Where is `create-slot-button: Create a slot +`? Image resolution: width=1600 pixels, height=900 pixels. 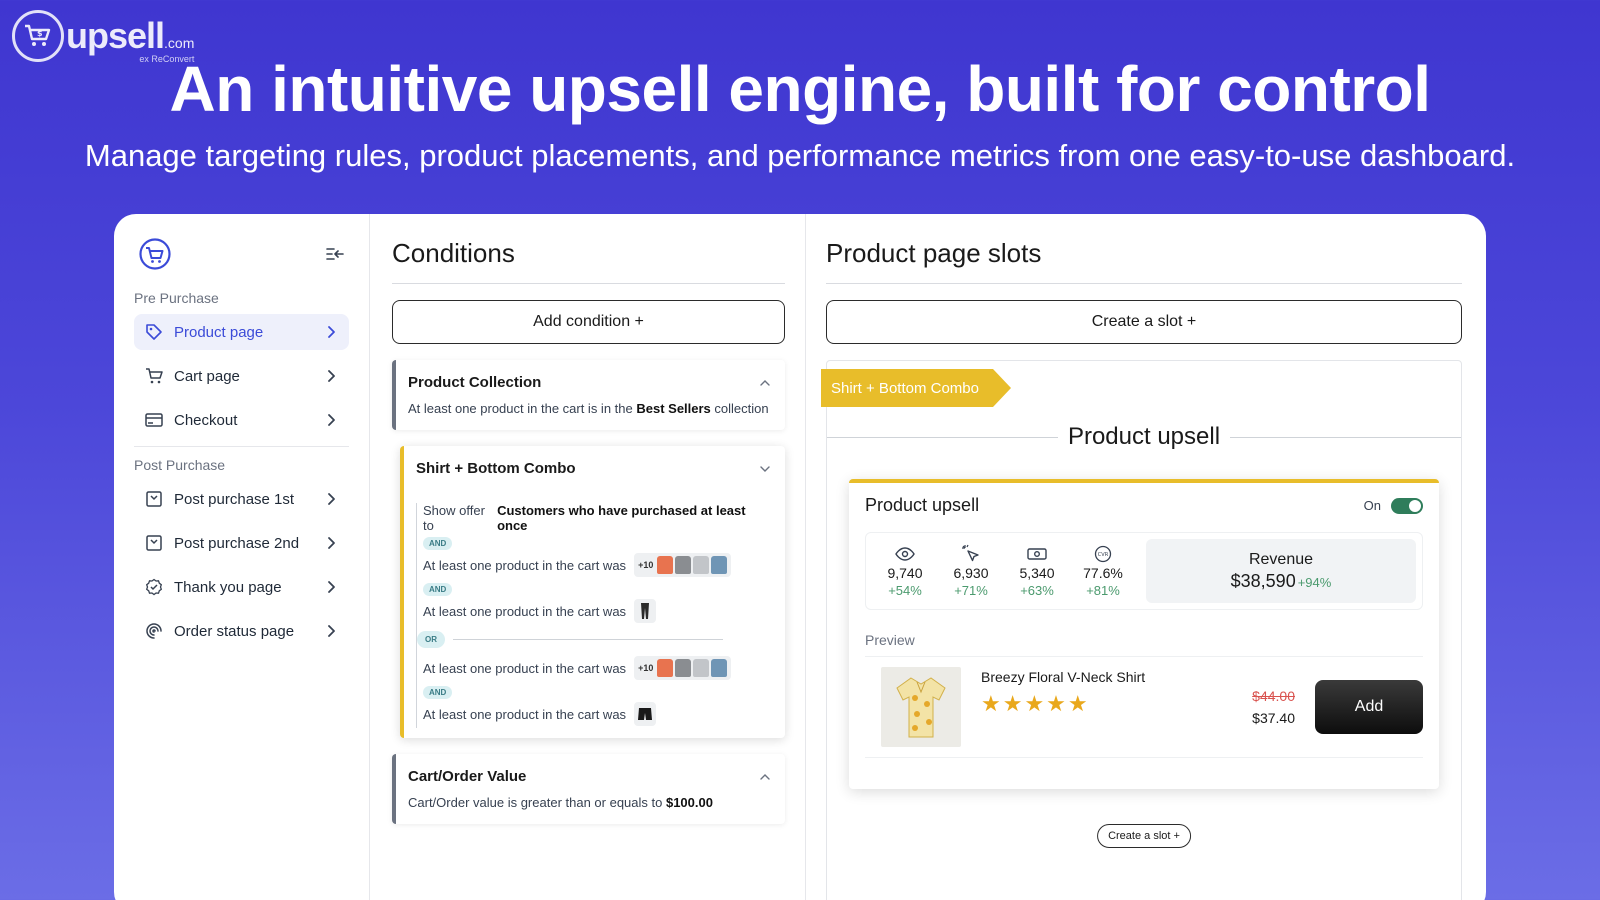 create-slot-button: Create a slot + is located at coordinates (1144, 322).